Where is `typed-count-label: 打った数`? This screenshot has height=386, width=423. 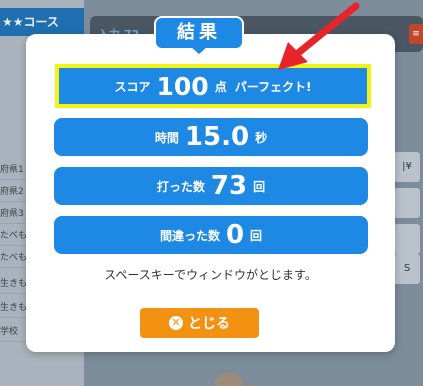
typed-count-label: 打った数 is located at coordinates (180, 186).